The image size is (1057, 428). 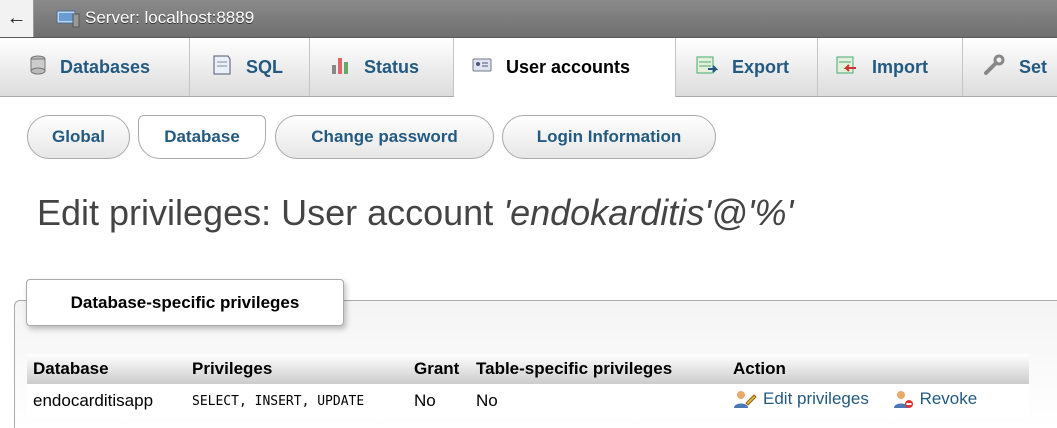 I want to click on tab-sql: SQL, so click(x=250, y=67).